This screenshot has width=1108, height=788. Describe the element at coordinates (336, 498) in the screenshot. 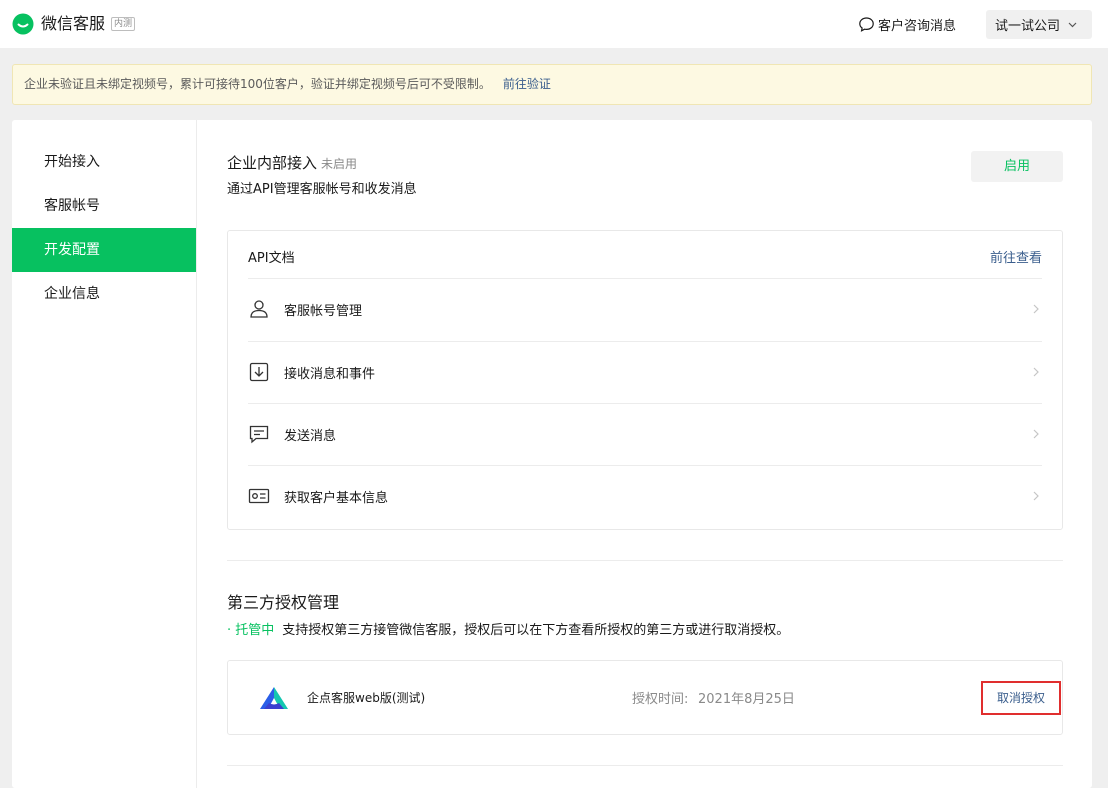

I see `api-item-label: 获取客户基本信息` at that location.